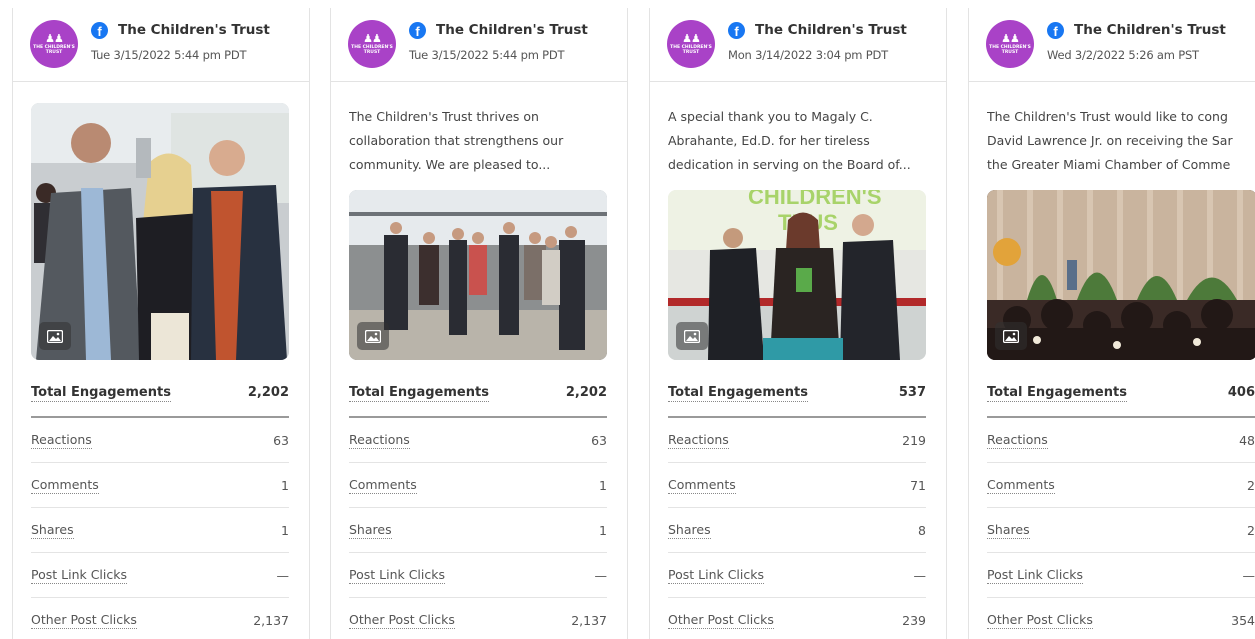  What do you see at coordinates (770, 116) in the screenshot?
I see `post-text-line: A special thank you to Magaly C.` at bounding box center [770, 116].